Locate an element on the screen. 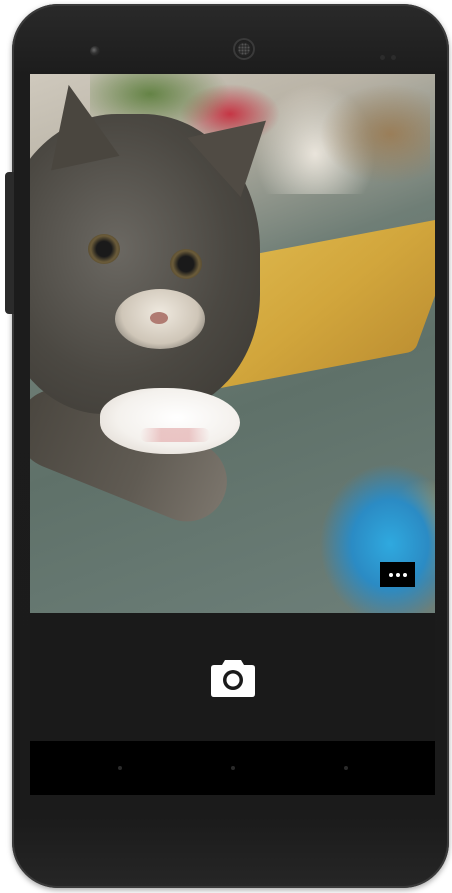 Image resolution: width=452 pixels, height=893 pixels. proximity-sensors is located at coordinates (393, 53).